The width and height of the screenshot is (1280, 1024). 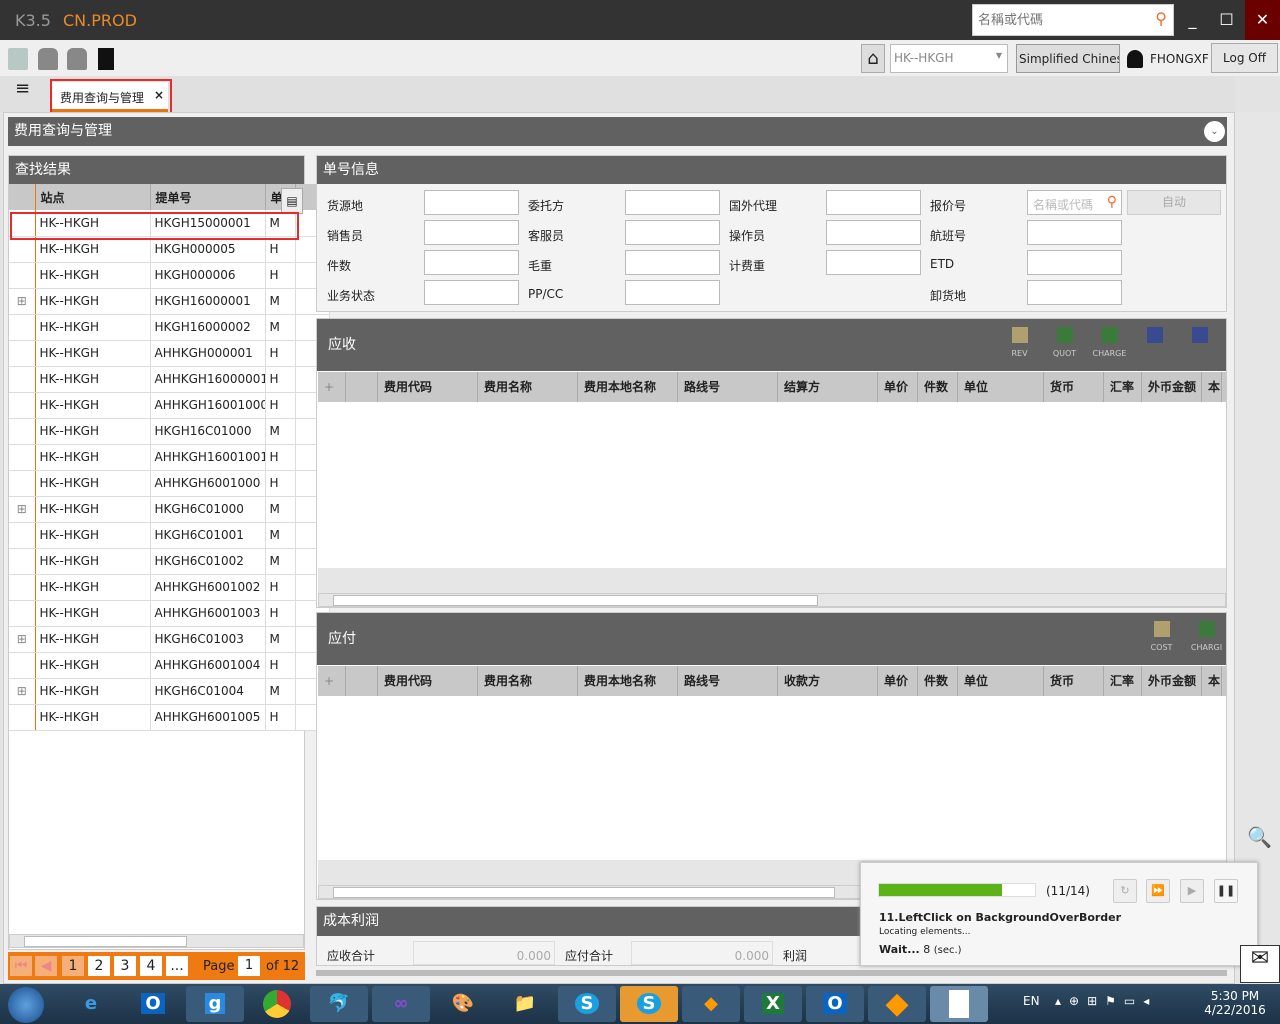 What do you see at coordinates (1214, 131) in the screenshot?
I see `collapse-chevron-icon: ⌄` at bounding box center [1214, 131].